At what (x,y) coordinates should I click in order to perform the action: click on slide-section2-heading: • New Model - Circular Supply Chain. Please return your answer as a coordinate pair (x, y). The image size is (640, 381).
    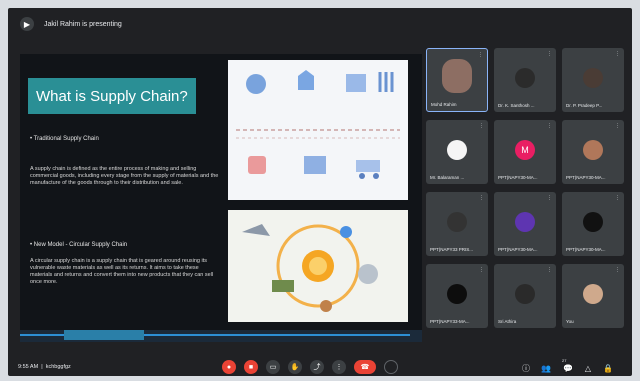
    Looking at the image, I should click on (79, 245).